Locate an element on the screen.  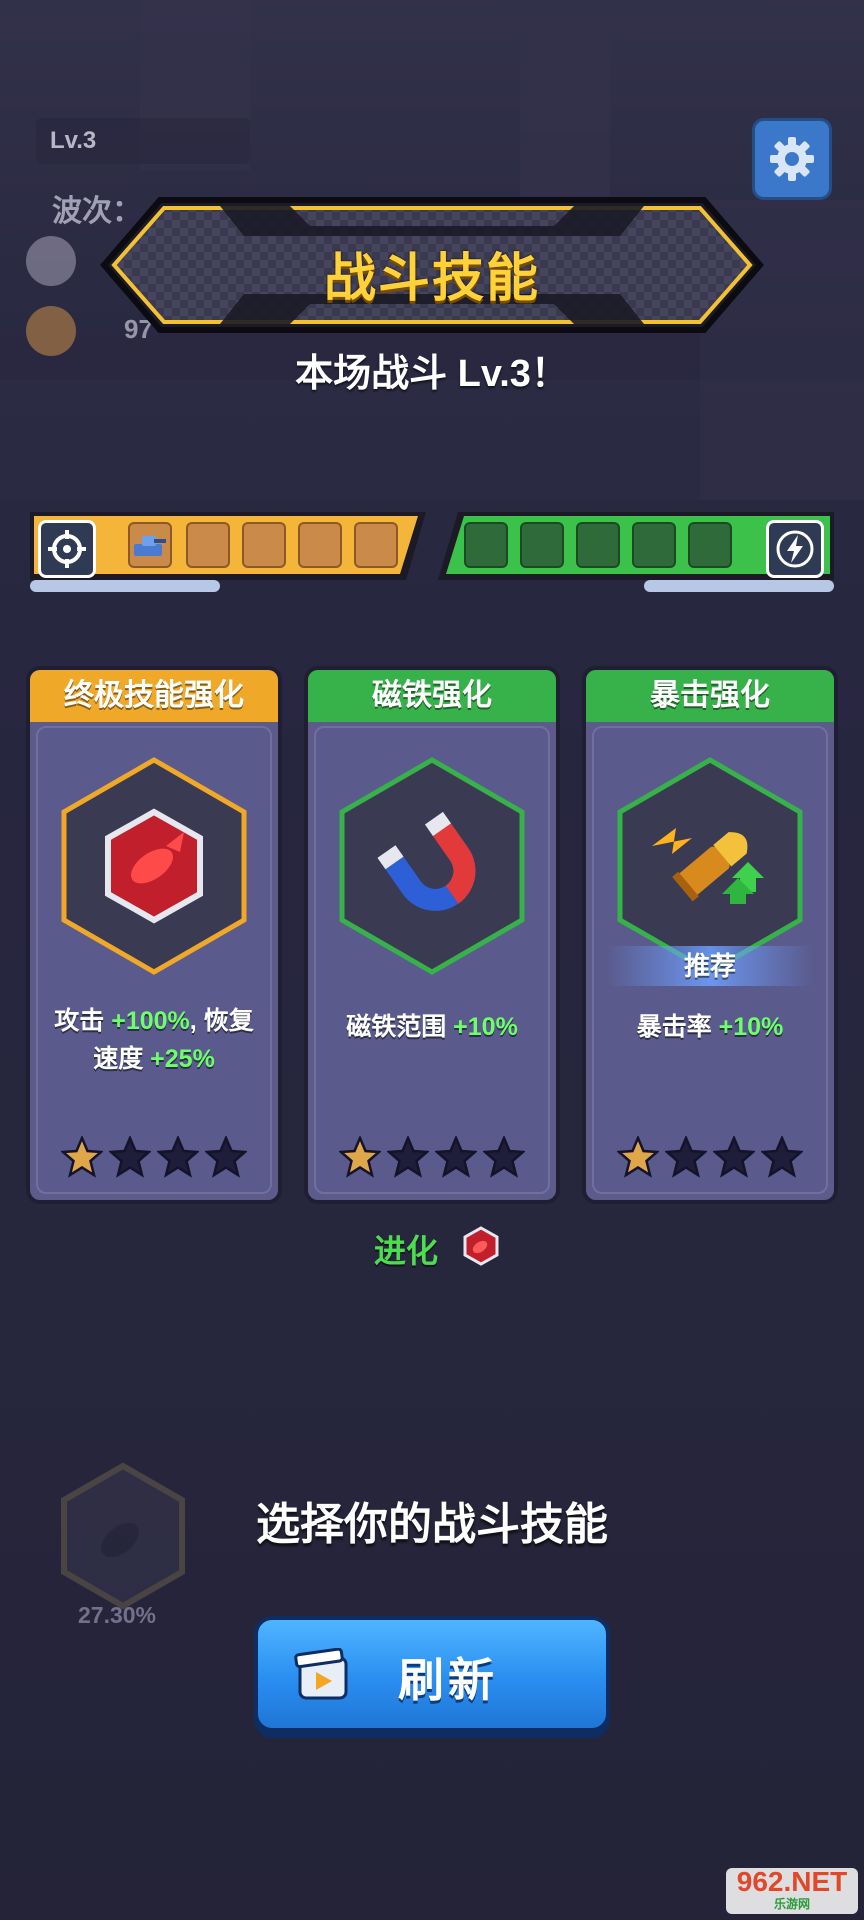
card-description: 暴击率 +10% is located at coordinates (710, 1027).